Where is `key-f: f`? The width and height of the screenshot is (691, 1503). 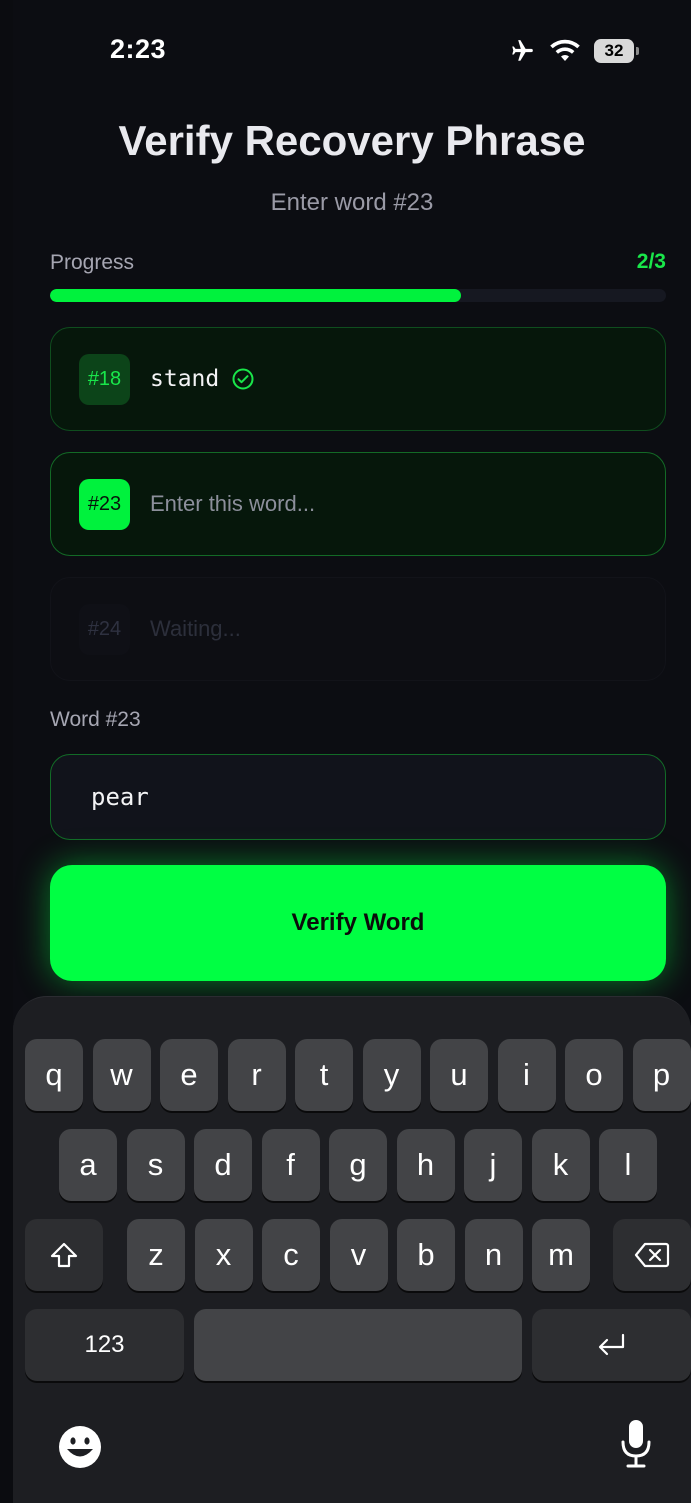 key-f: f is located at coordinates (290, 1165).